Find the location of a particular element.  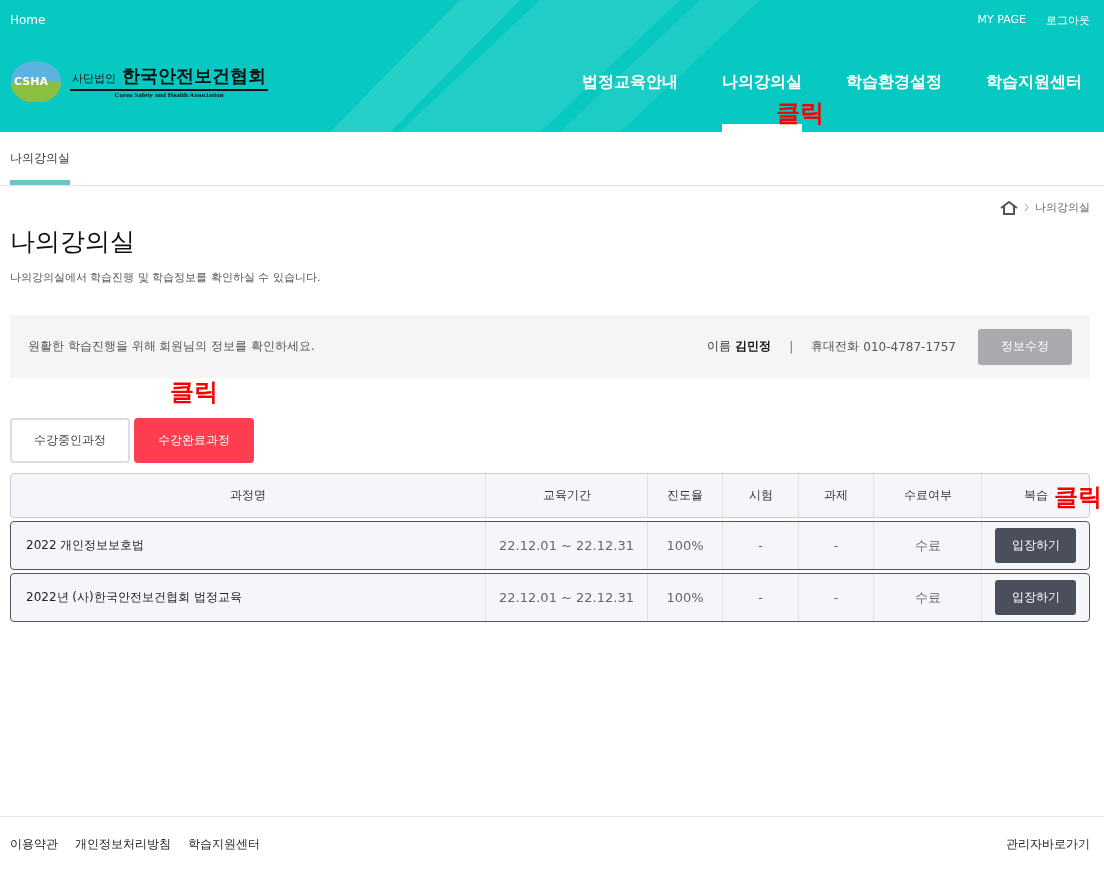

course-tab: 수강중인과정 is located at coordinates (70, 440).